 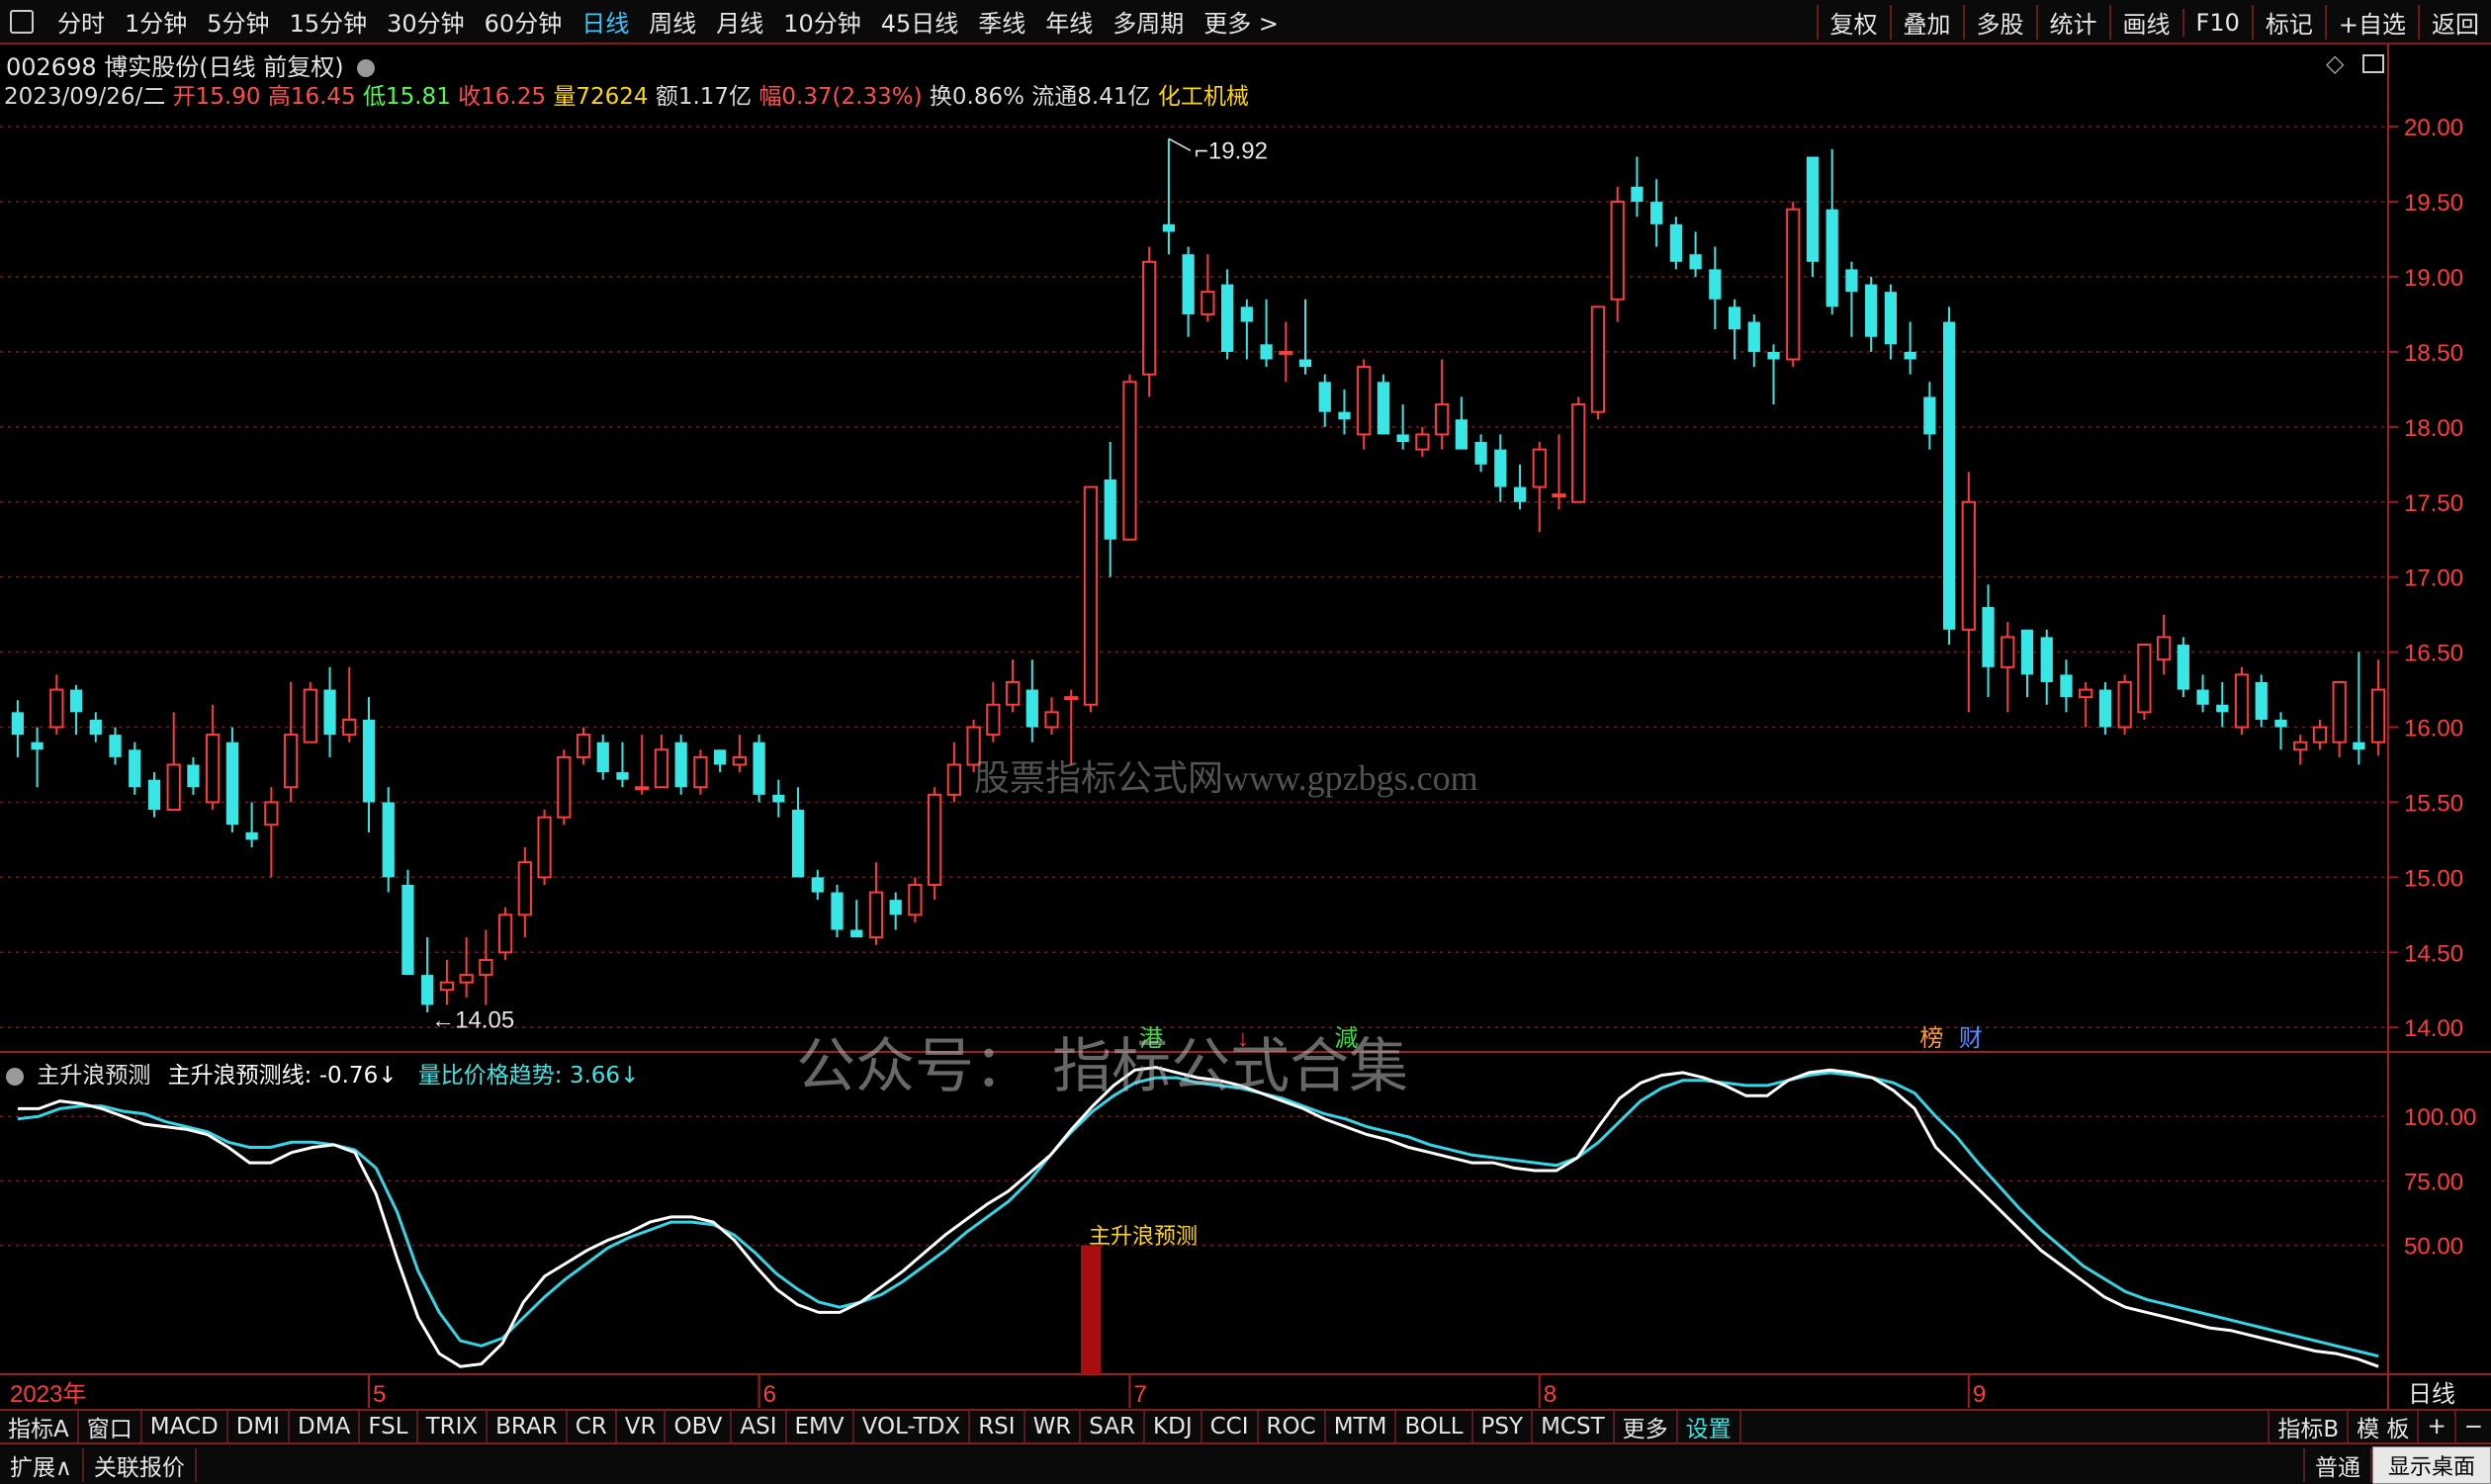 I want to click on signal-bar, so click(x=1090, y=1309).